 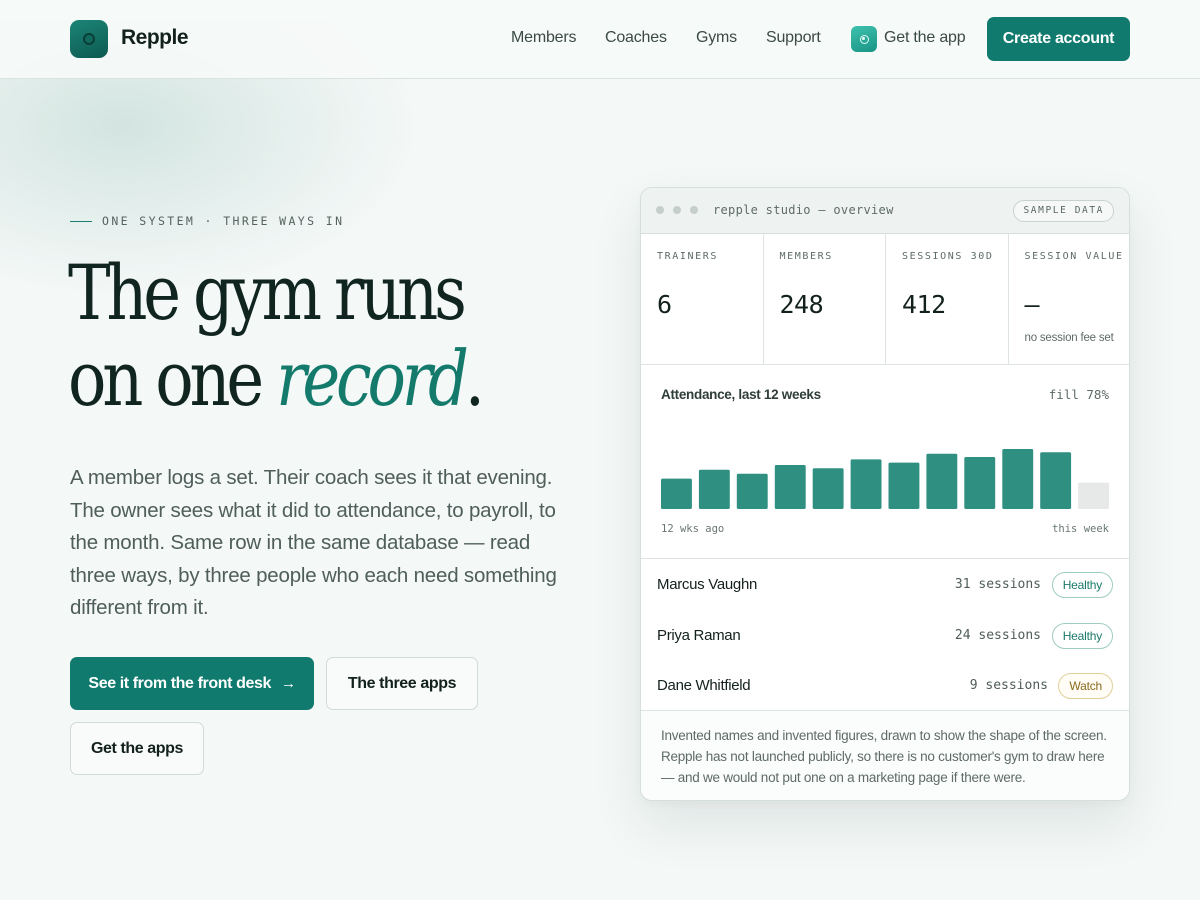 What do you see at coordinates (687, 256) in the screenshot?
I see `stat-label: TRAINERS` at bounding box center [687, 256].